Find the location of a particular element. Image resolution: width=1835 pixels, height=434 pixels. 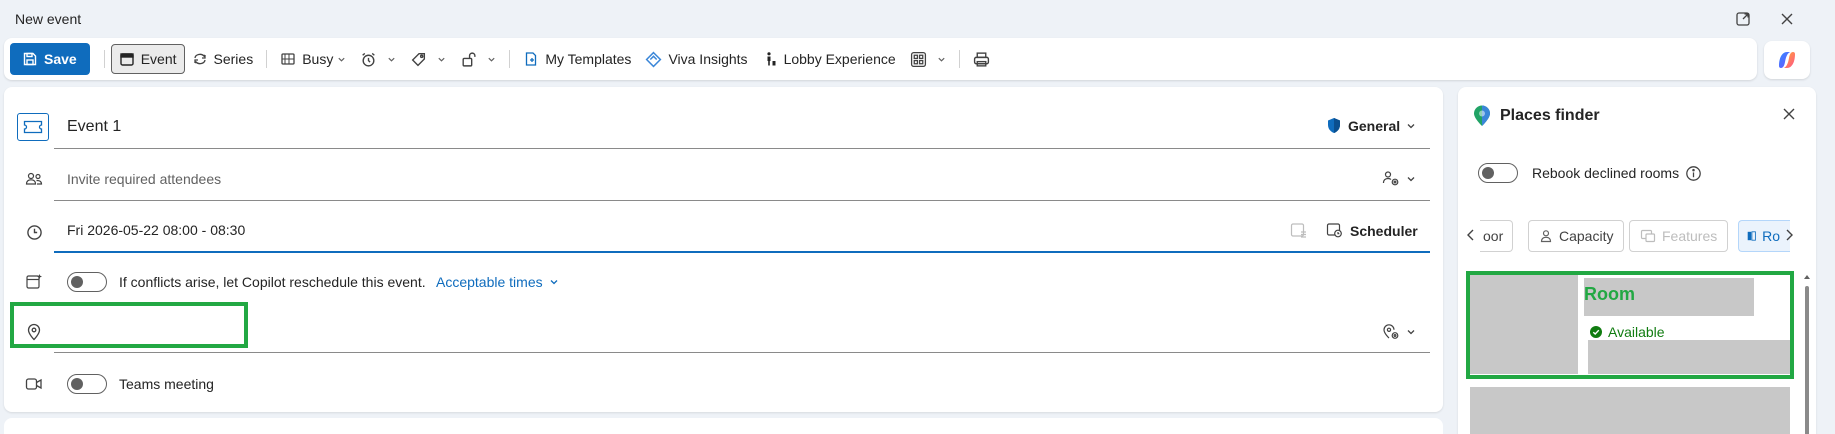

my-templates-label: My Templates is located at coordinates (588, 59).